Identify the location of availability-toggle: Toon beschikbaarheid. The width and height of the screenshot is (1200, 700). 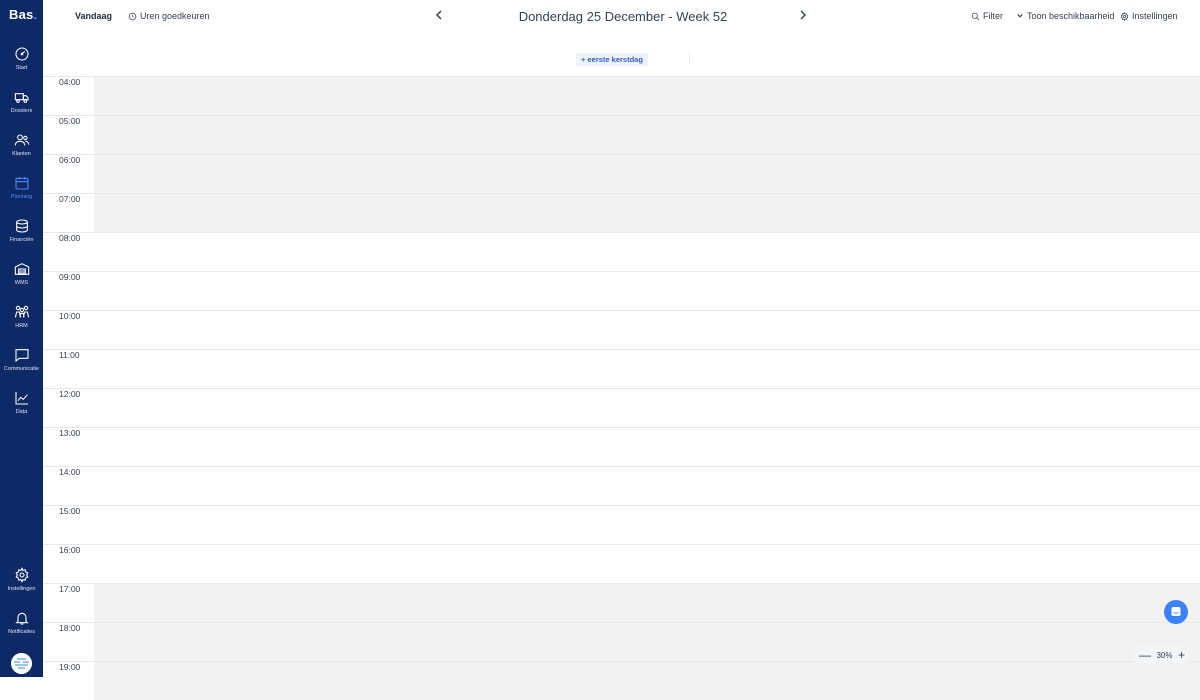
(1065, 16).